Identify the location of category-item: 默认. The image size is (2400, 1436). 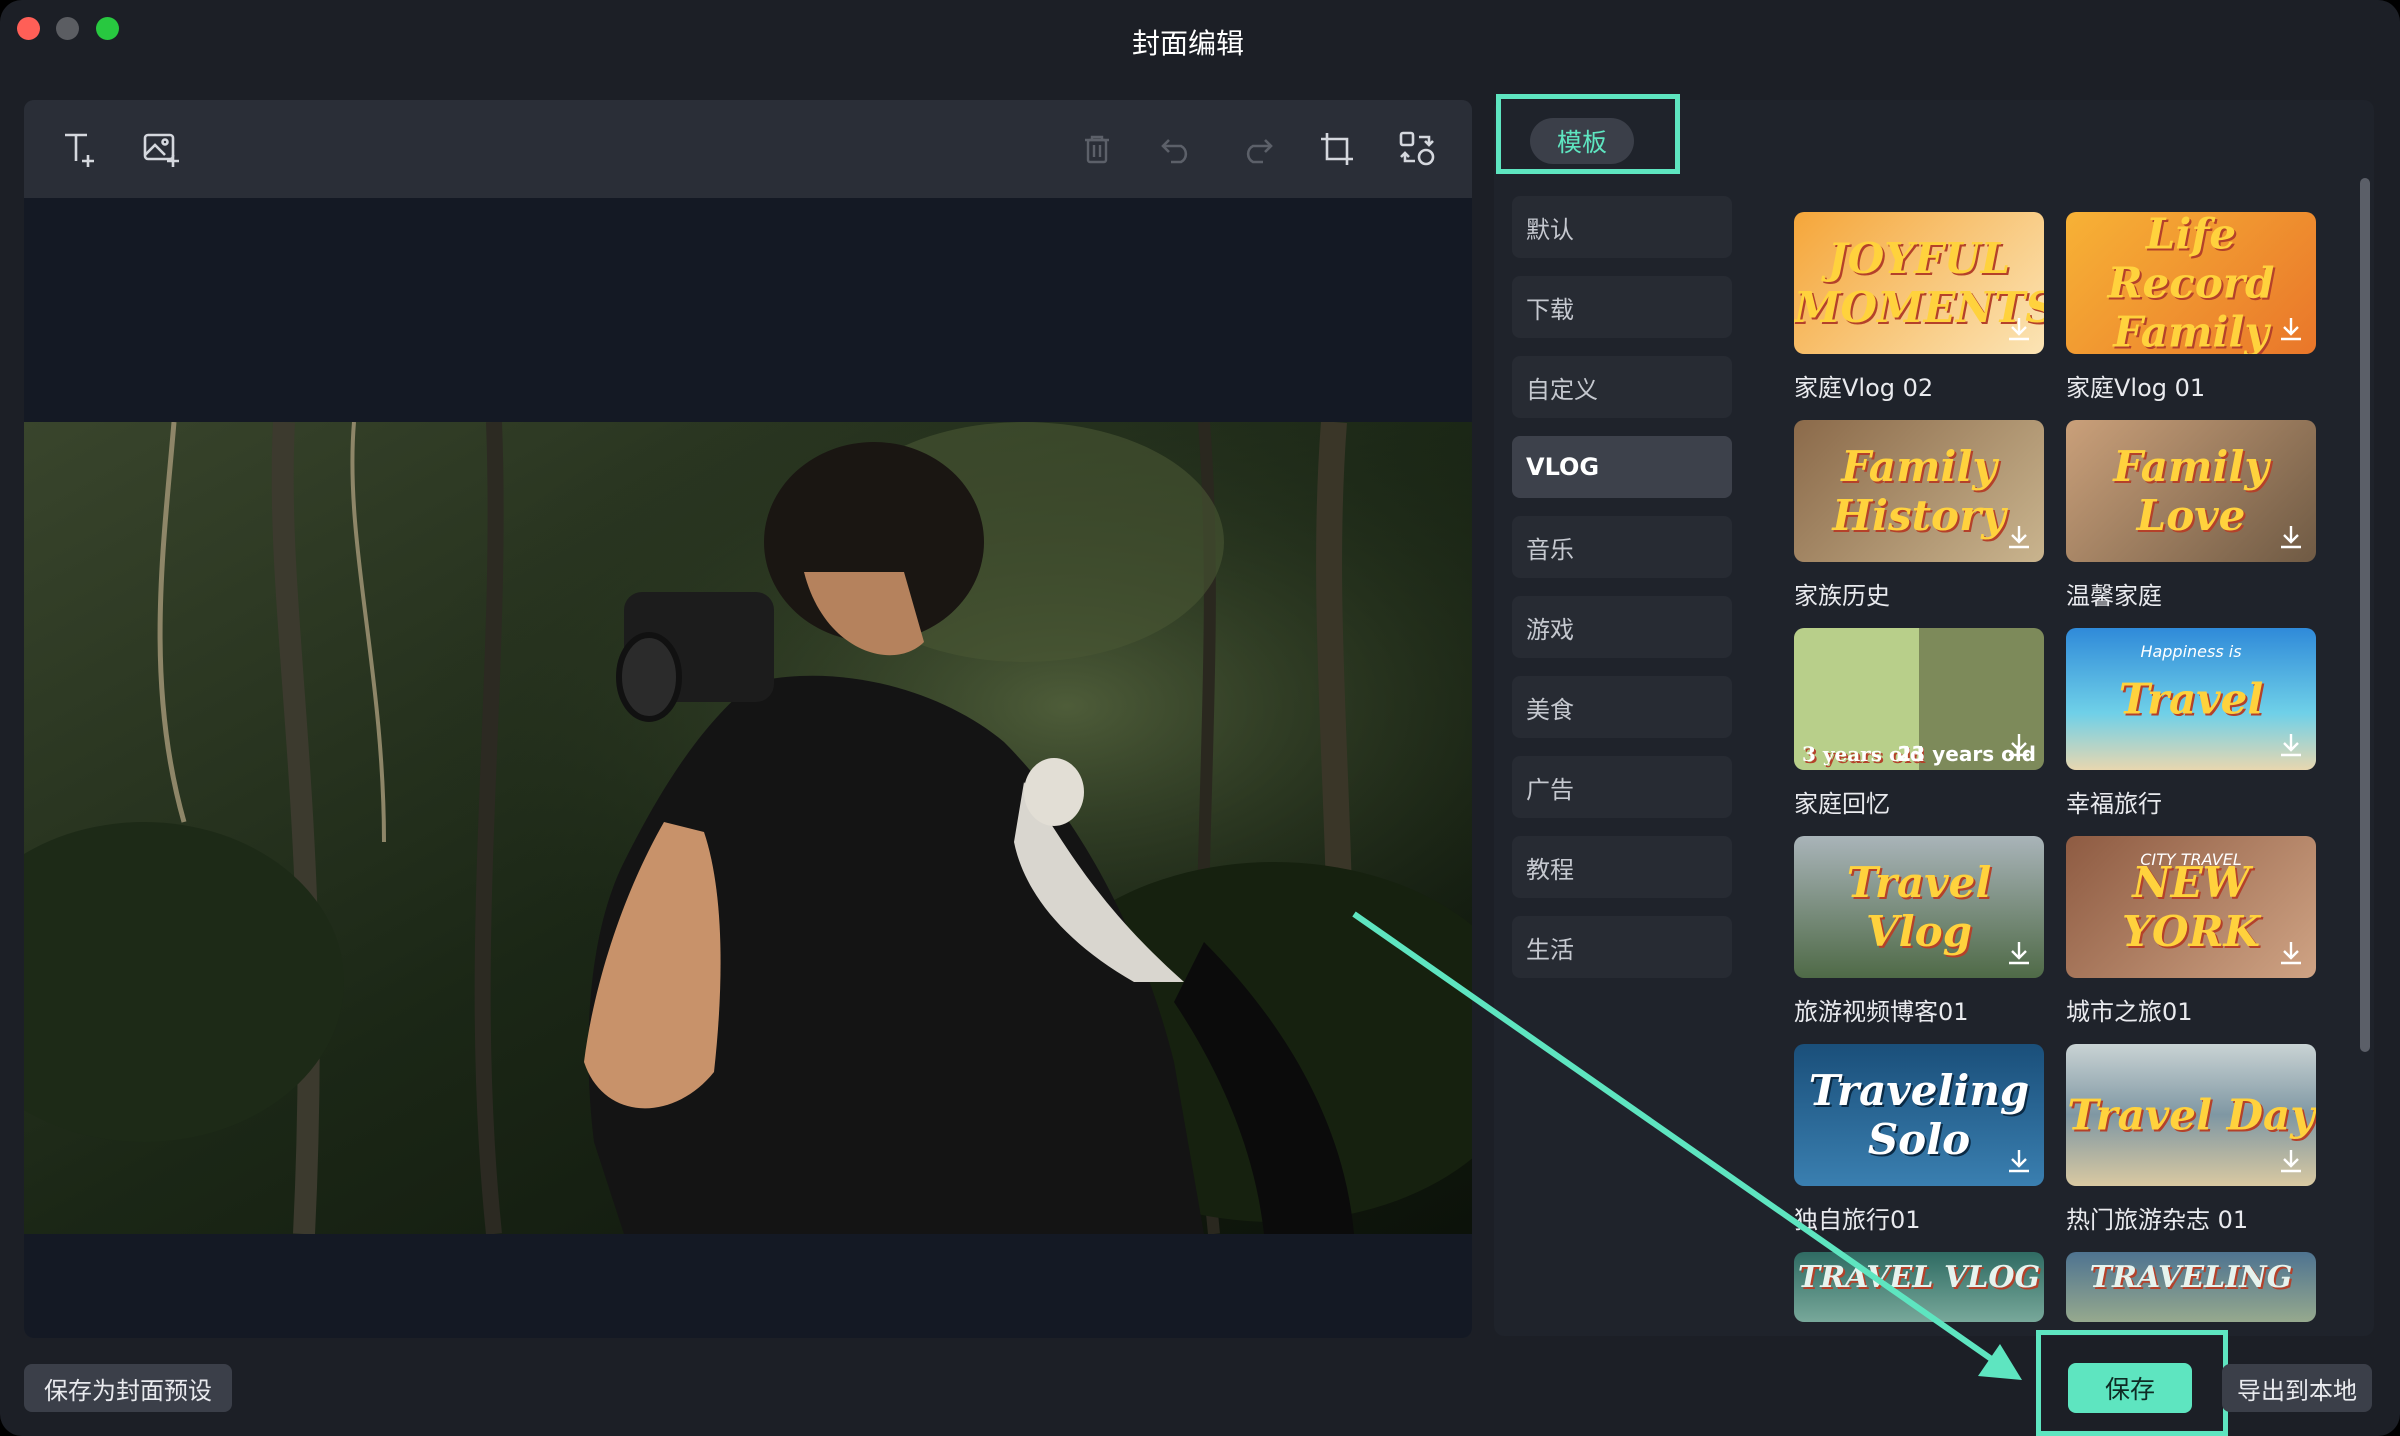
(1622, 227).